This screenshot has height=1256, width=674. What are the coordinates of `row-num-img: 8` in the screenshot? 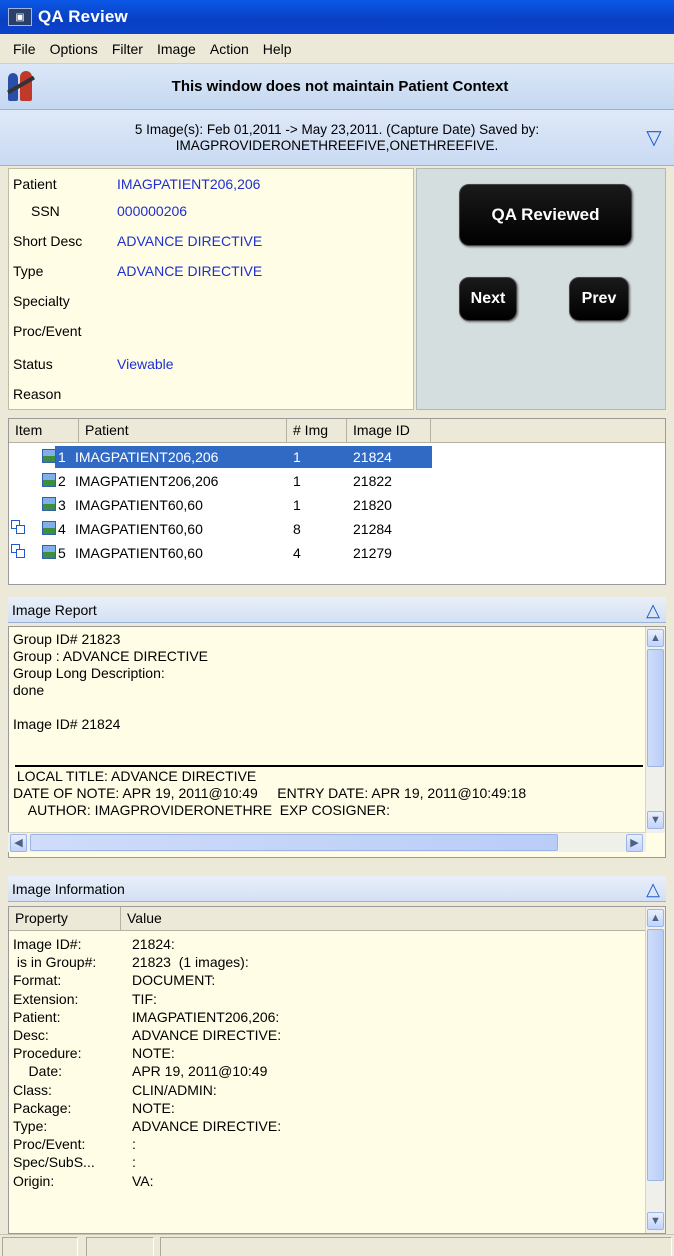 It's located at (297, 529).